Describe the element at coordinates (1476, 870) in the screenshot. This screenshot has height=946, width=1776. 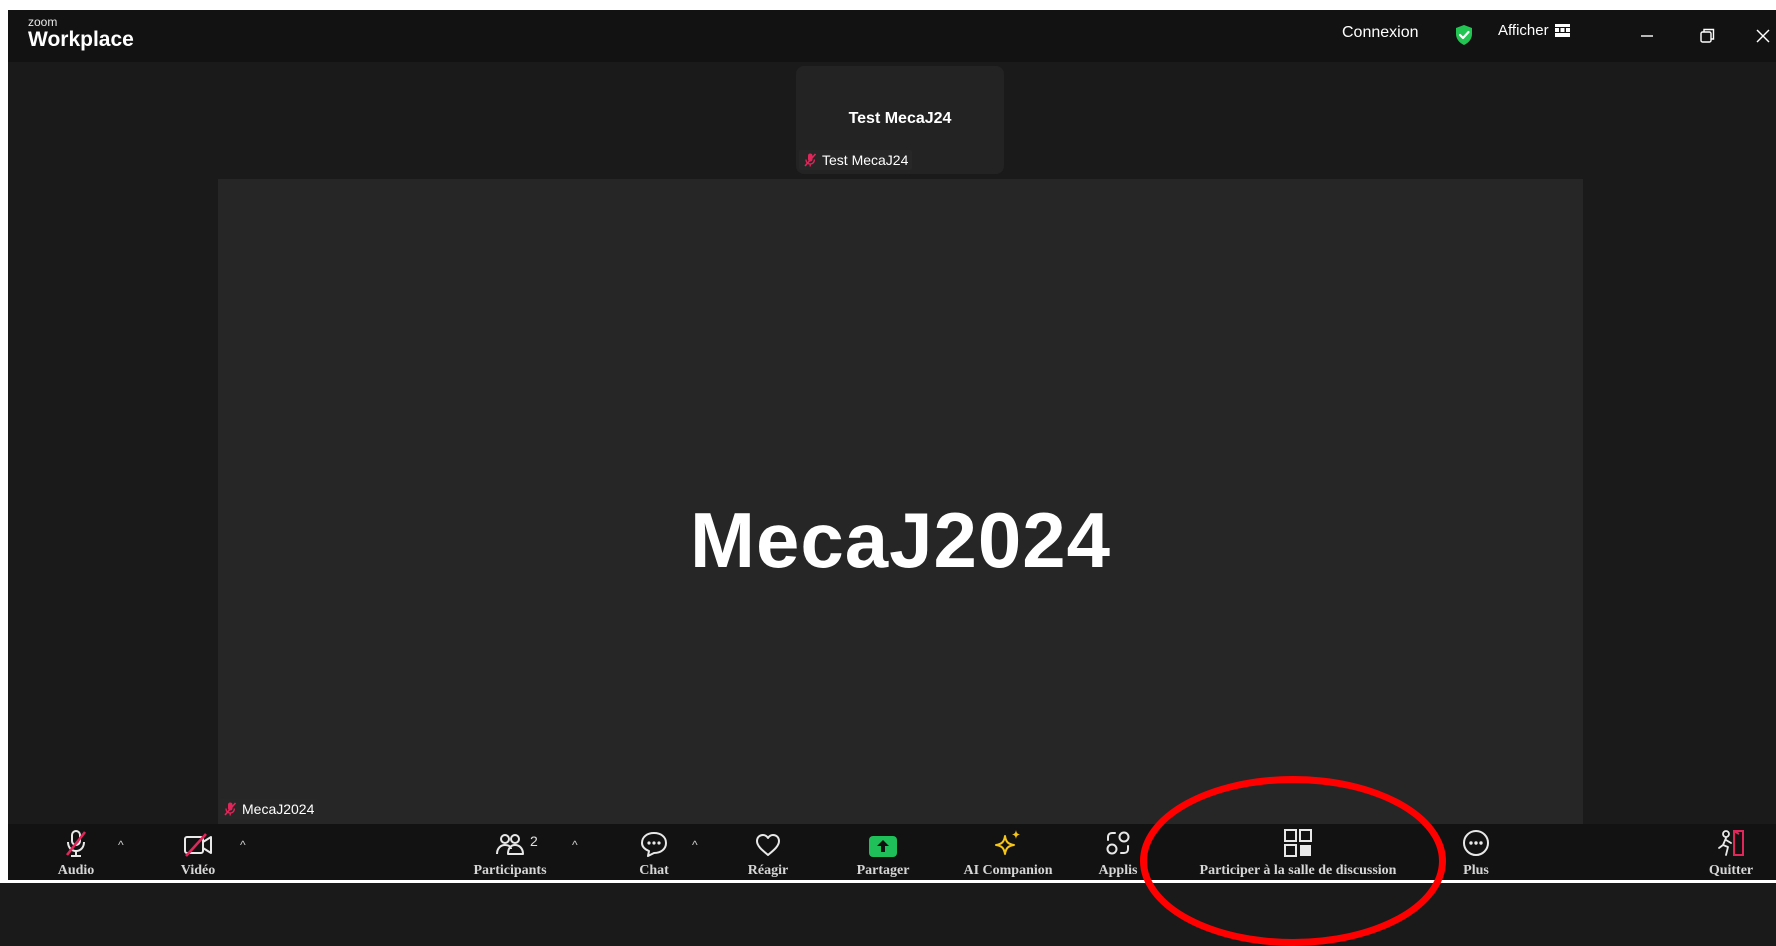
I see `more-label: Plus` at that location.